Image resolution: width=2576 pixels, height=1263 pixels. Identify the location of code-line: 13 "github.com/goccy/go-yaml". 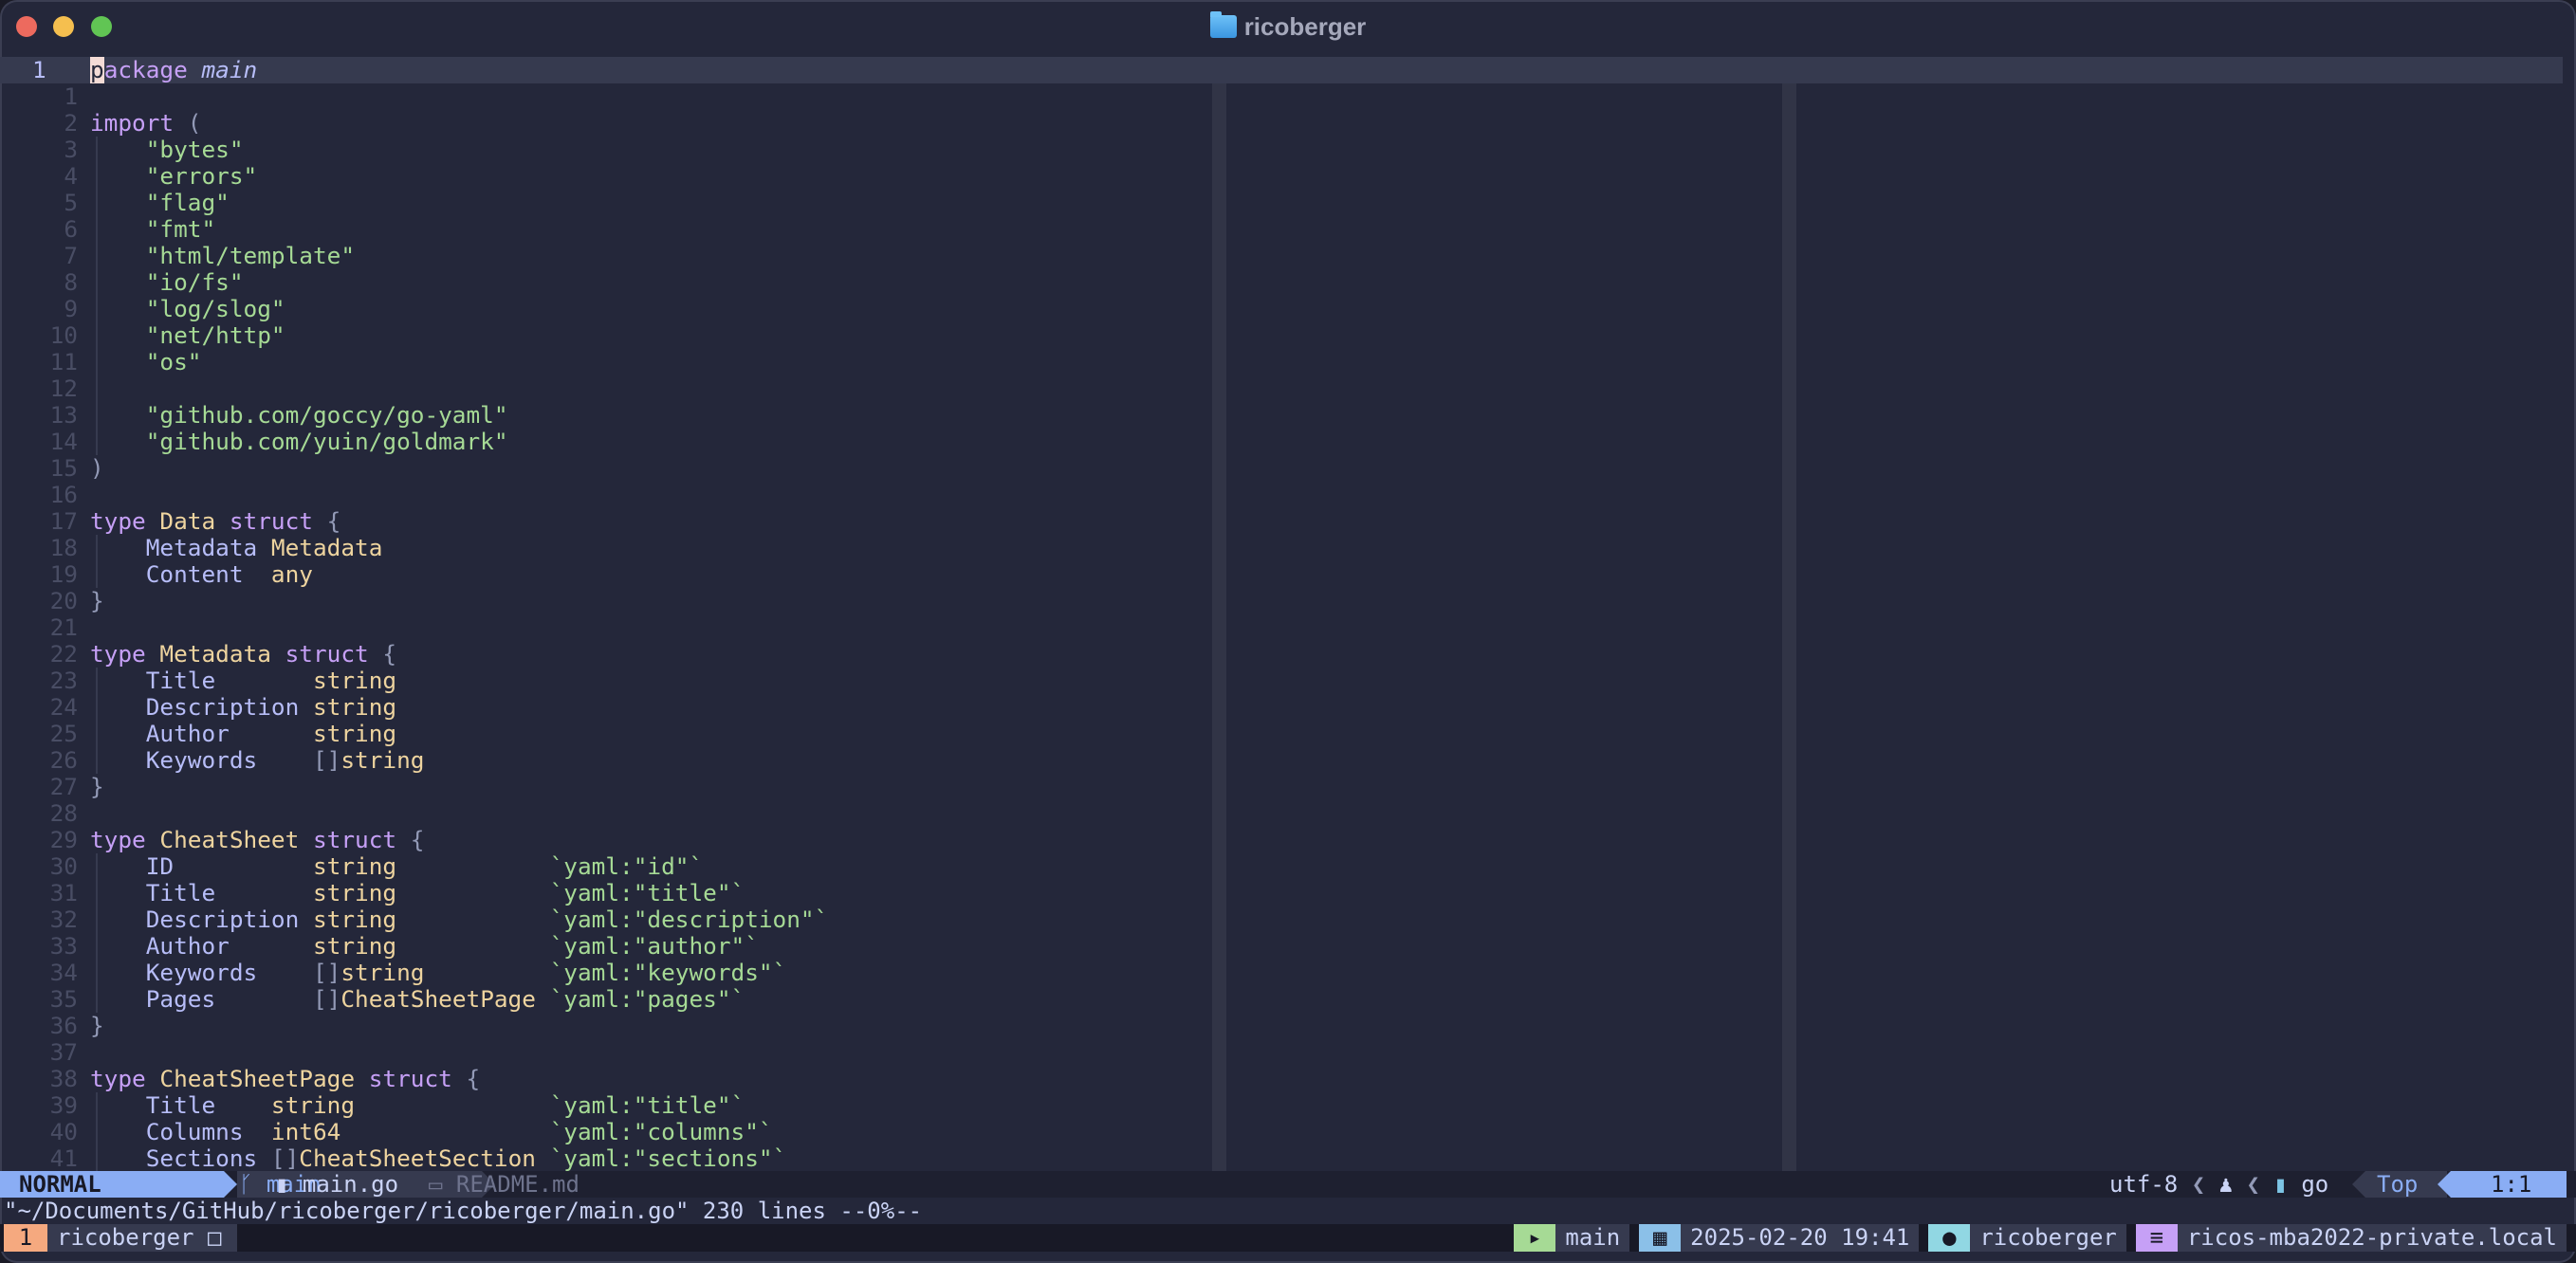
(1281, 415).